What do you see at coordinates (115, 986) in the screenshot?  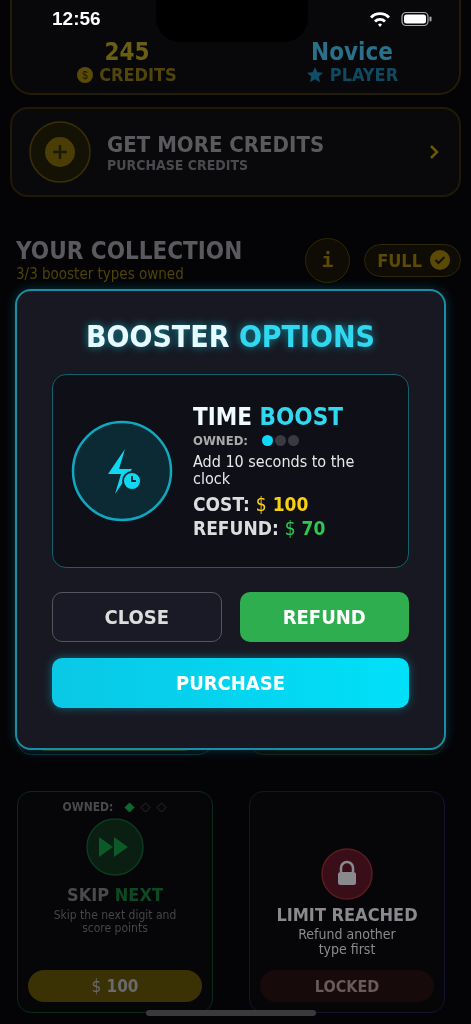 I see `price-button: $ 100` at bounding box center [115, 986].